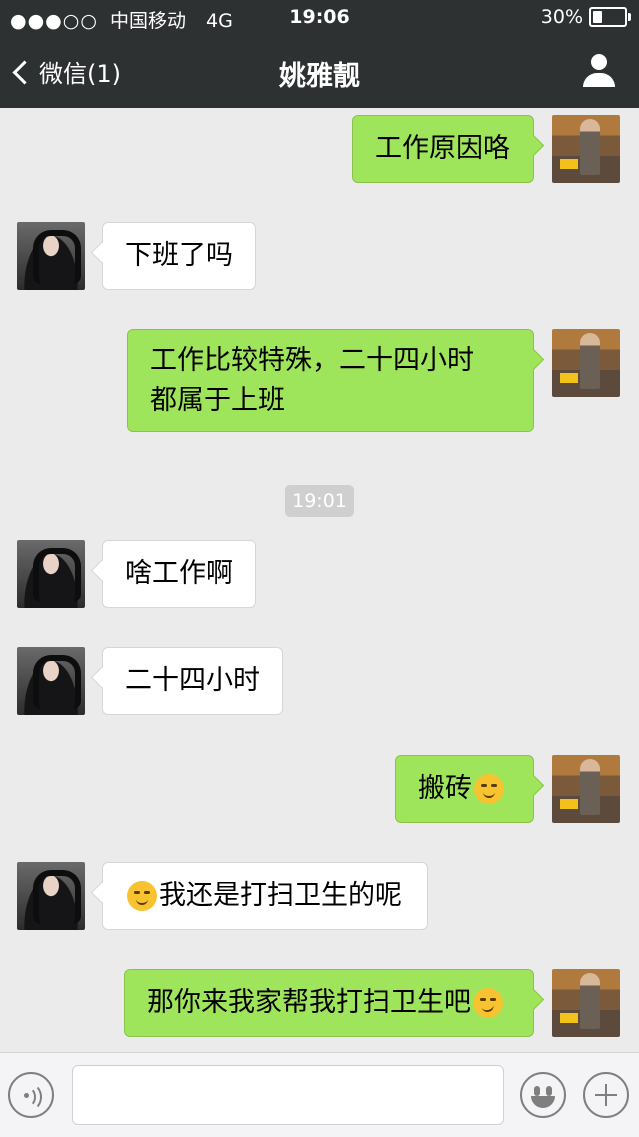 The height and width of the screenshot is (1137, 639). What do you see at coordinates (330, 380) in the screenshot?
I see `message-bubble: 工作比较特殊，二十四小时 都属于上班` at bounding box center [330, 380].